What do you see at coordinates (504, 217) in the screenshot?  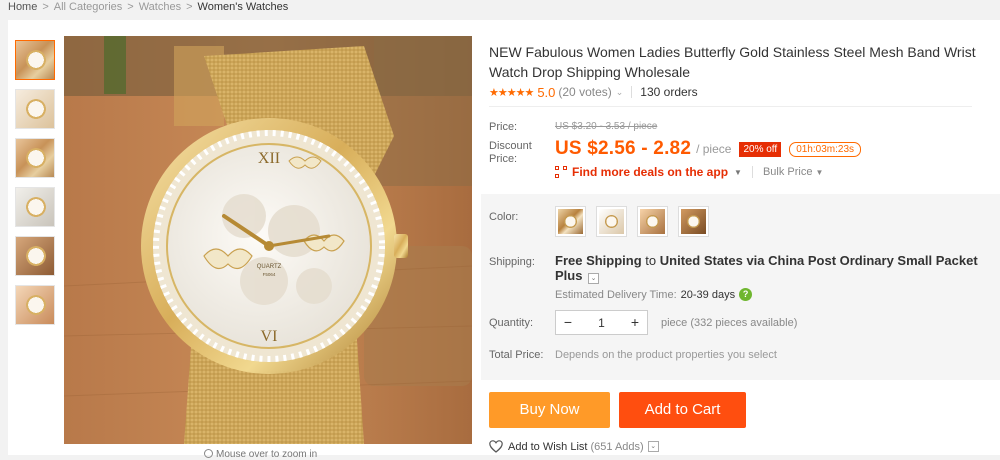 I see `color-label: Color:` at bounding box center [504, 217].